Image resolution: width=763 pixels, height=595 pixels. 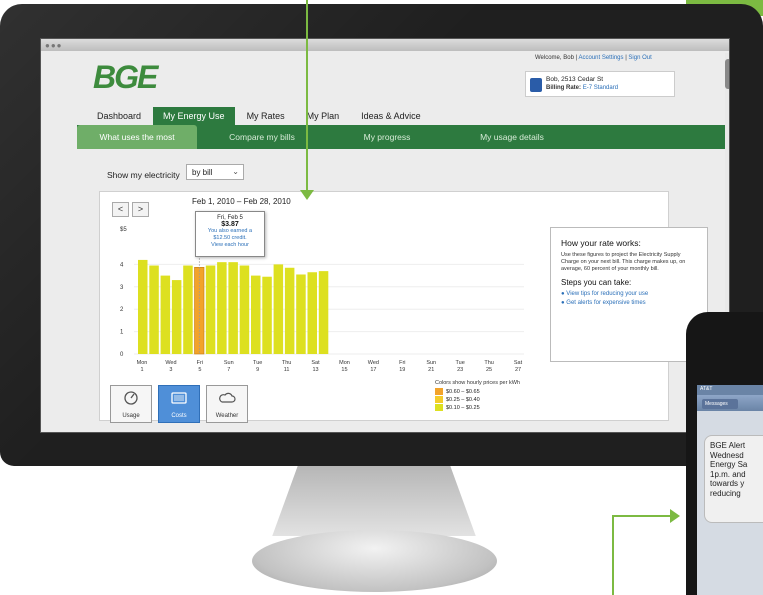 What do you see at coordinates (477, 383) in the screenshot?
I see `legend-title: Colors show hourly prices per kWh` at bounding box center [477, 383].